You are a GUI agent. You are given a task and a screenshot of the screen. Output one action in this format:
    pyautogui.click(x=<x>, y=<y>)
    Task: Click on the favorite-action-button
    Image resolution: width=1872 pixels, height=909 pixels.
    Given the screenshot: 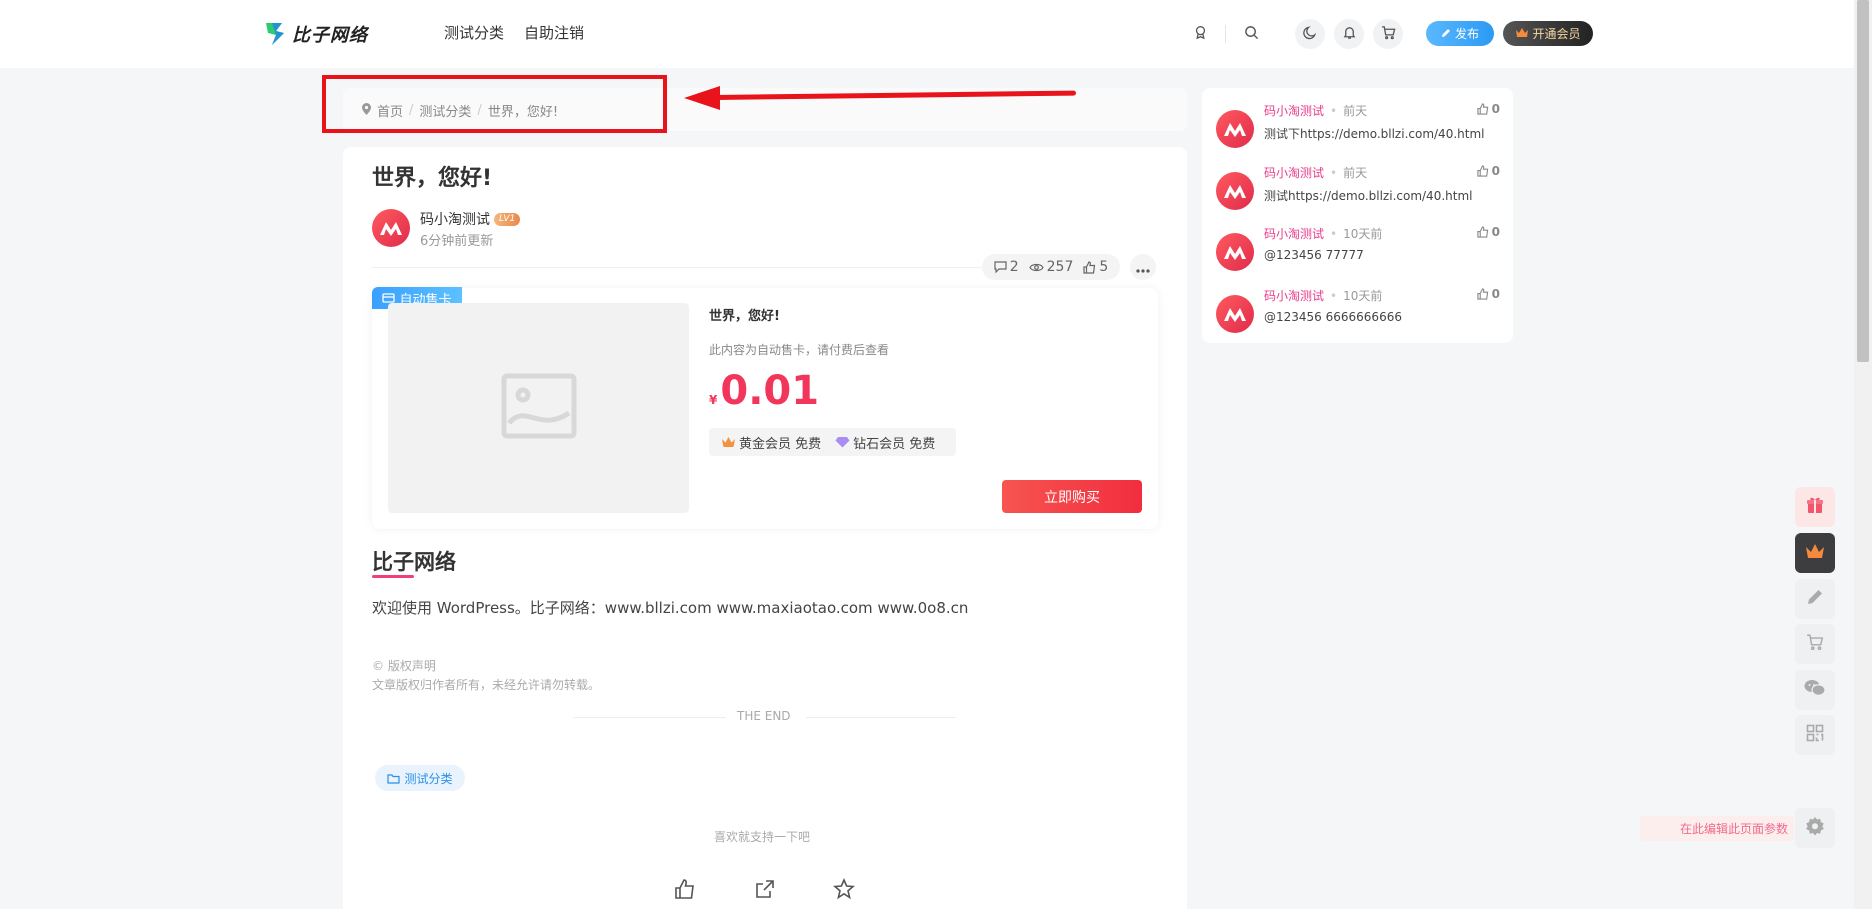 What is the action you would take?
    pyautogui.click(x=844, y=890)
    